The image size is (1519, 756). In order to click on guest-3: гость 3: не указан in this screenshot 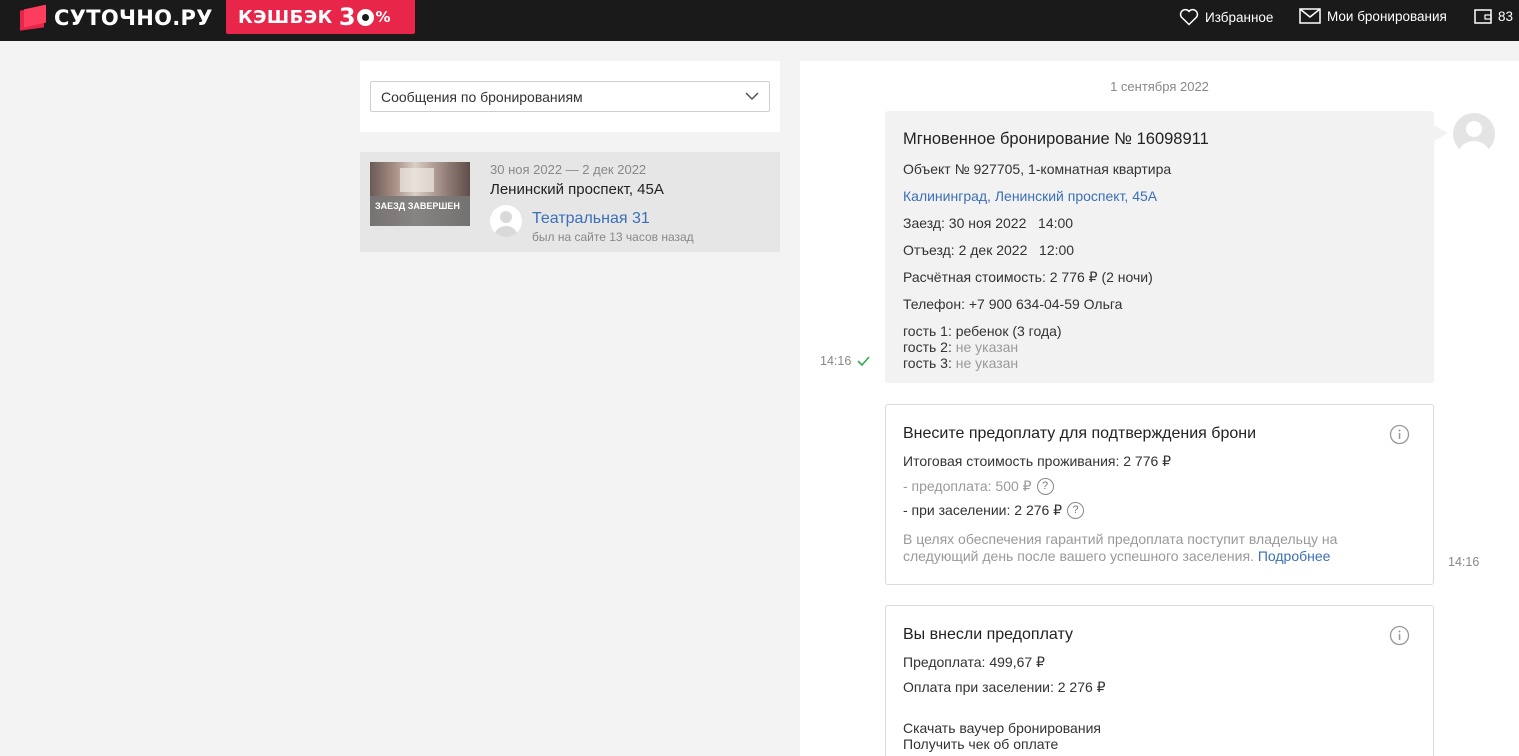, I will do `click(960, 363)`.